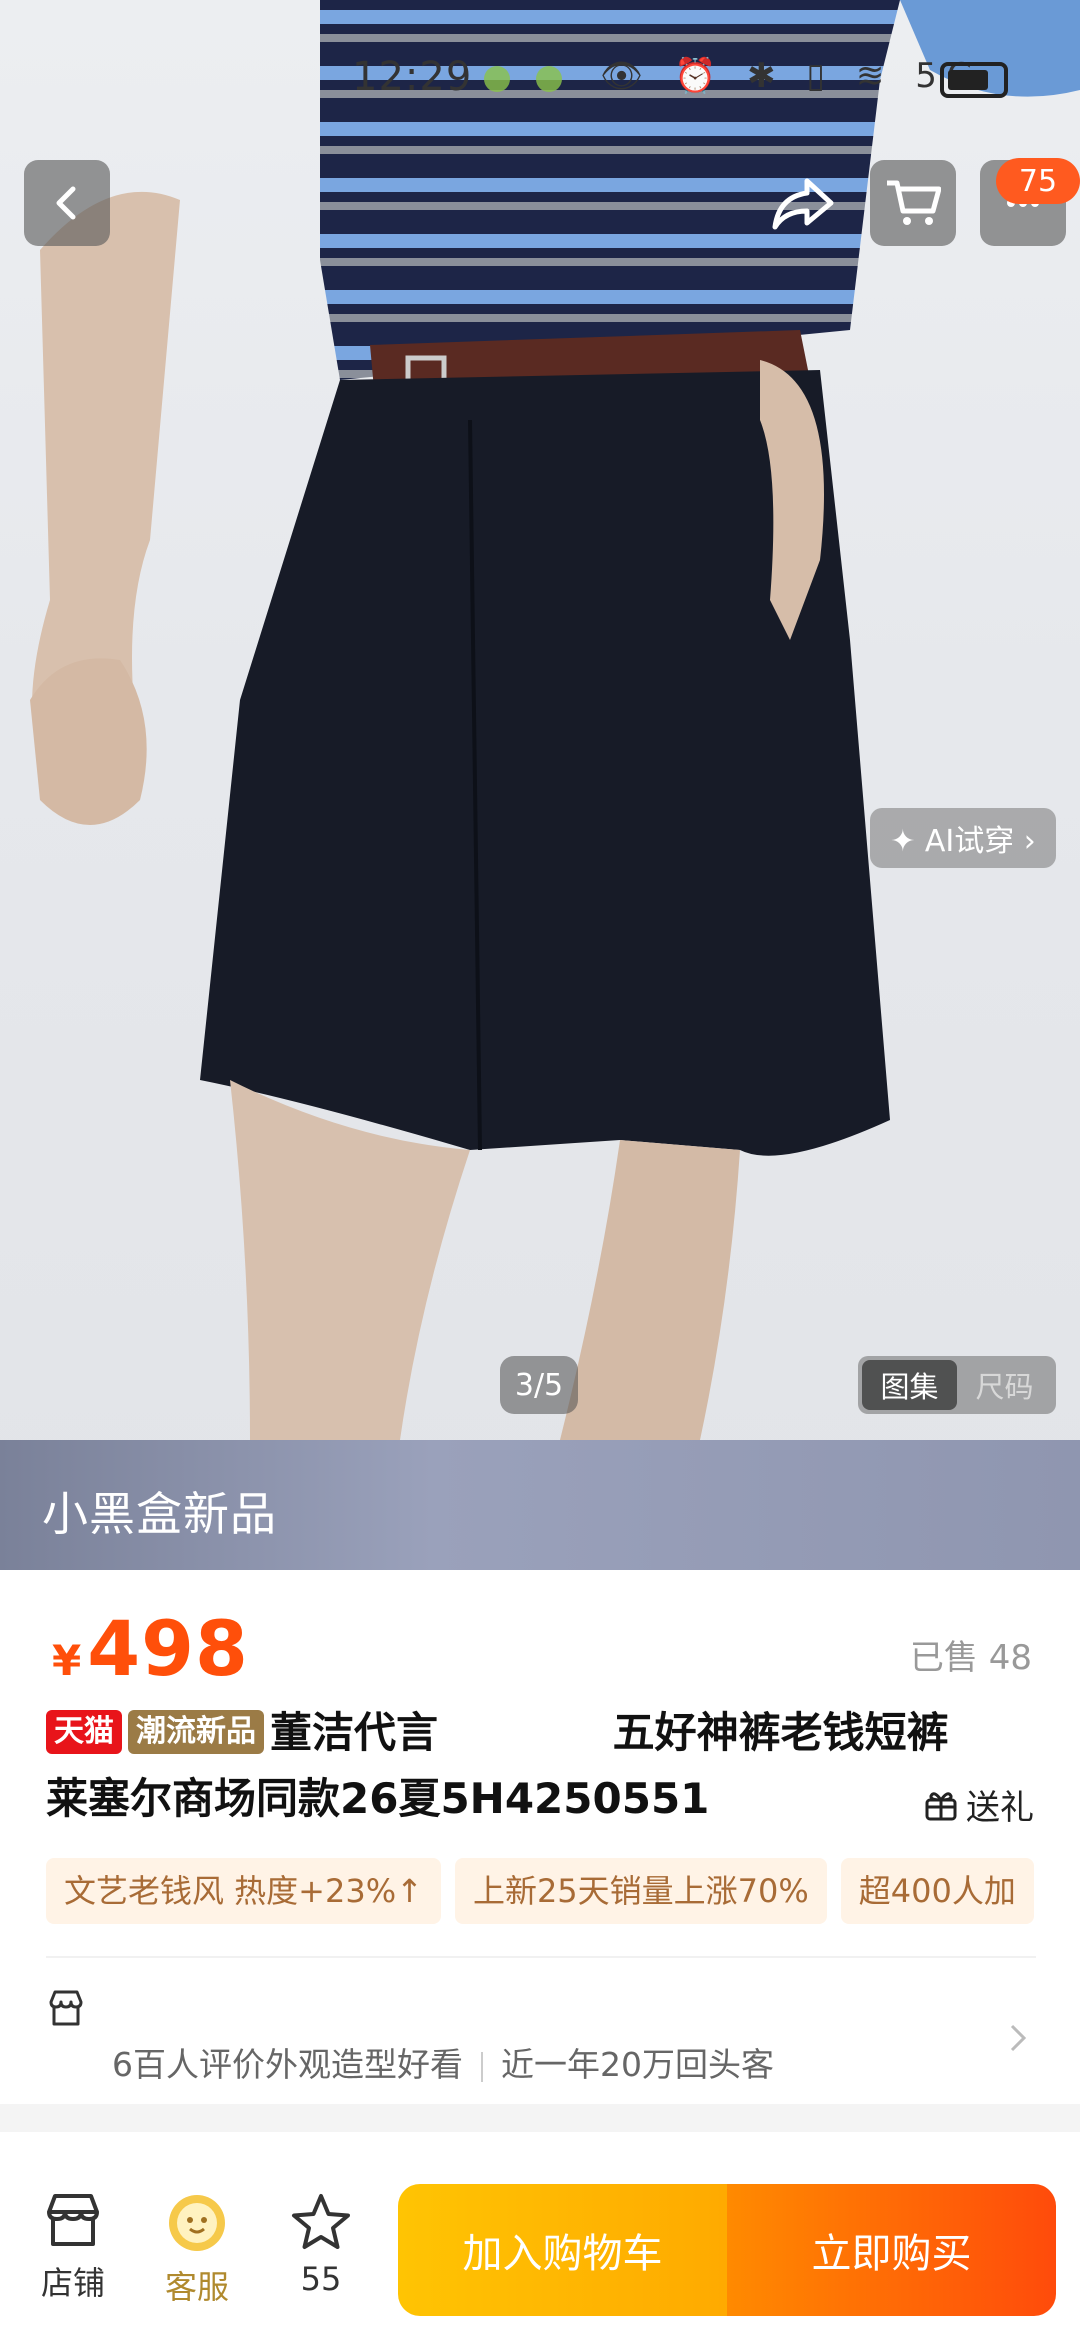 Image resolution: width=1080 pixels, height=2340 pixels. I want to click on gift-label: 送礼, so click(1000, 1808).